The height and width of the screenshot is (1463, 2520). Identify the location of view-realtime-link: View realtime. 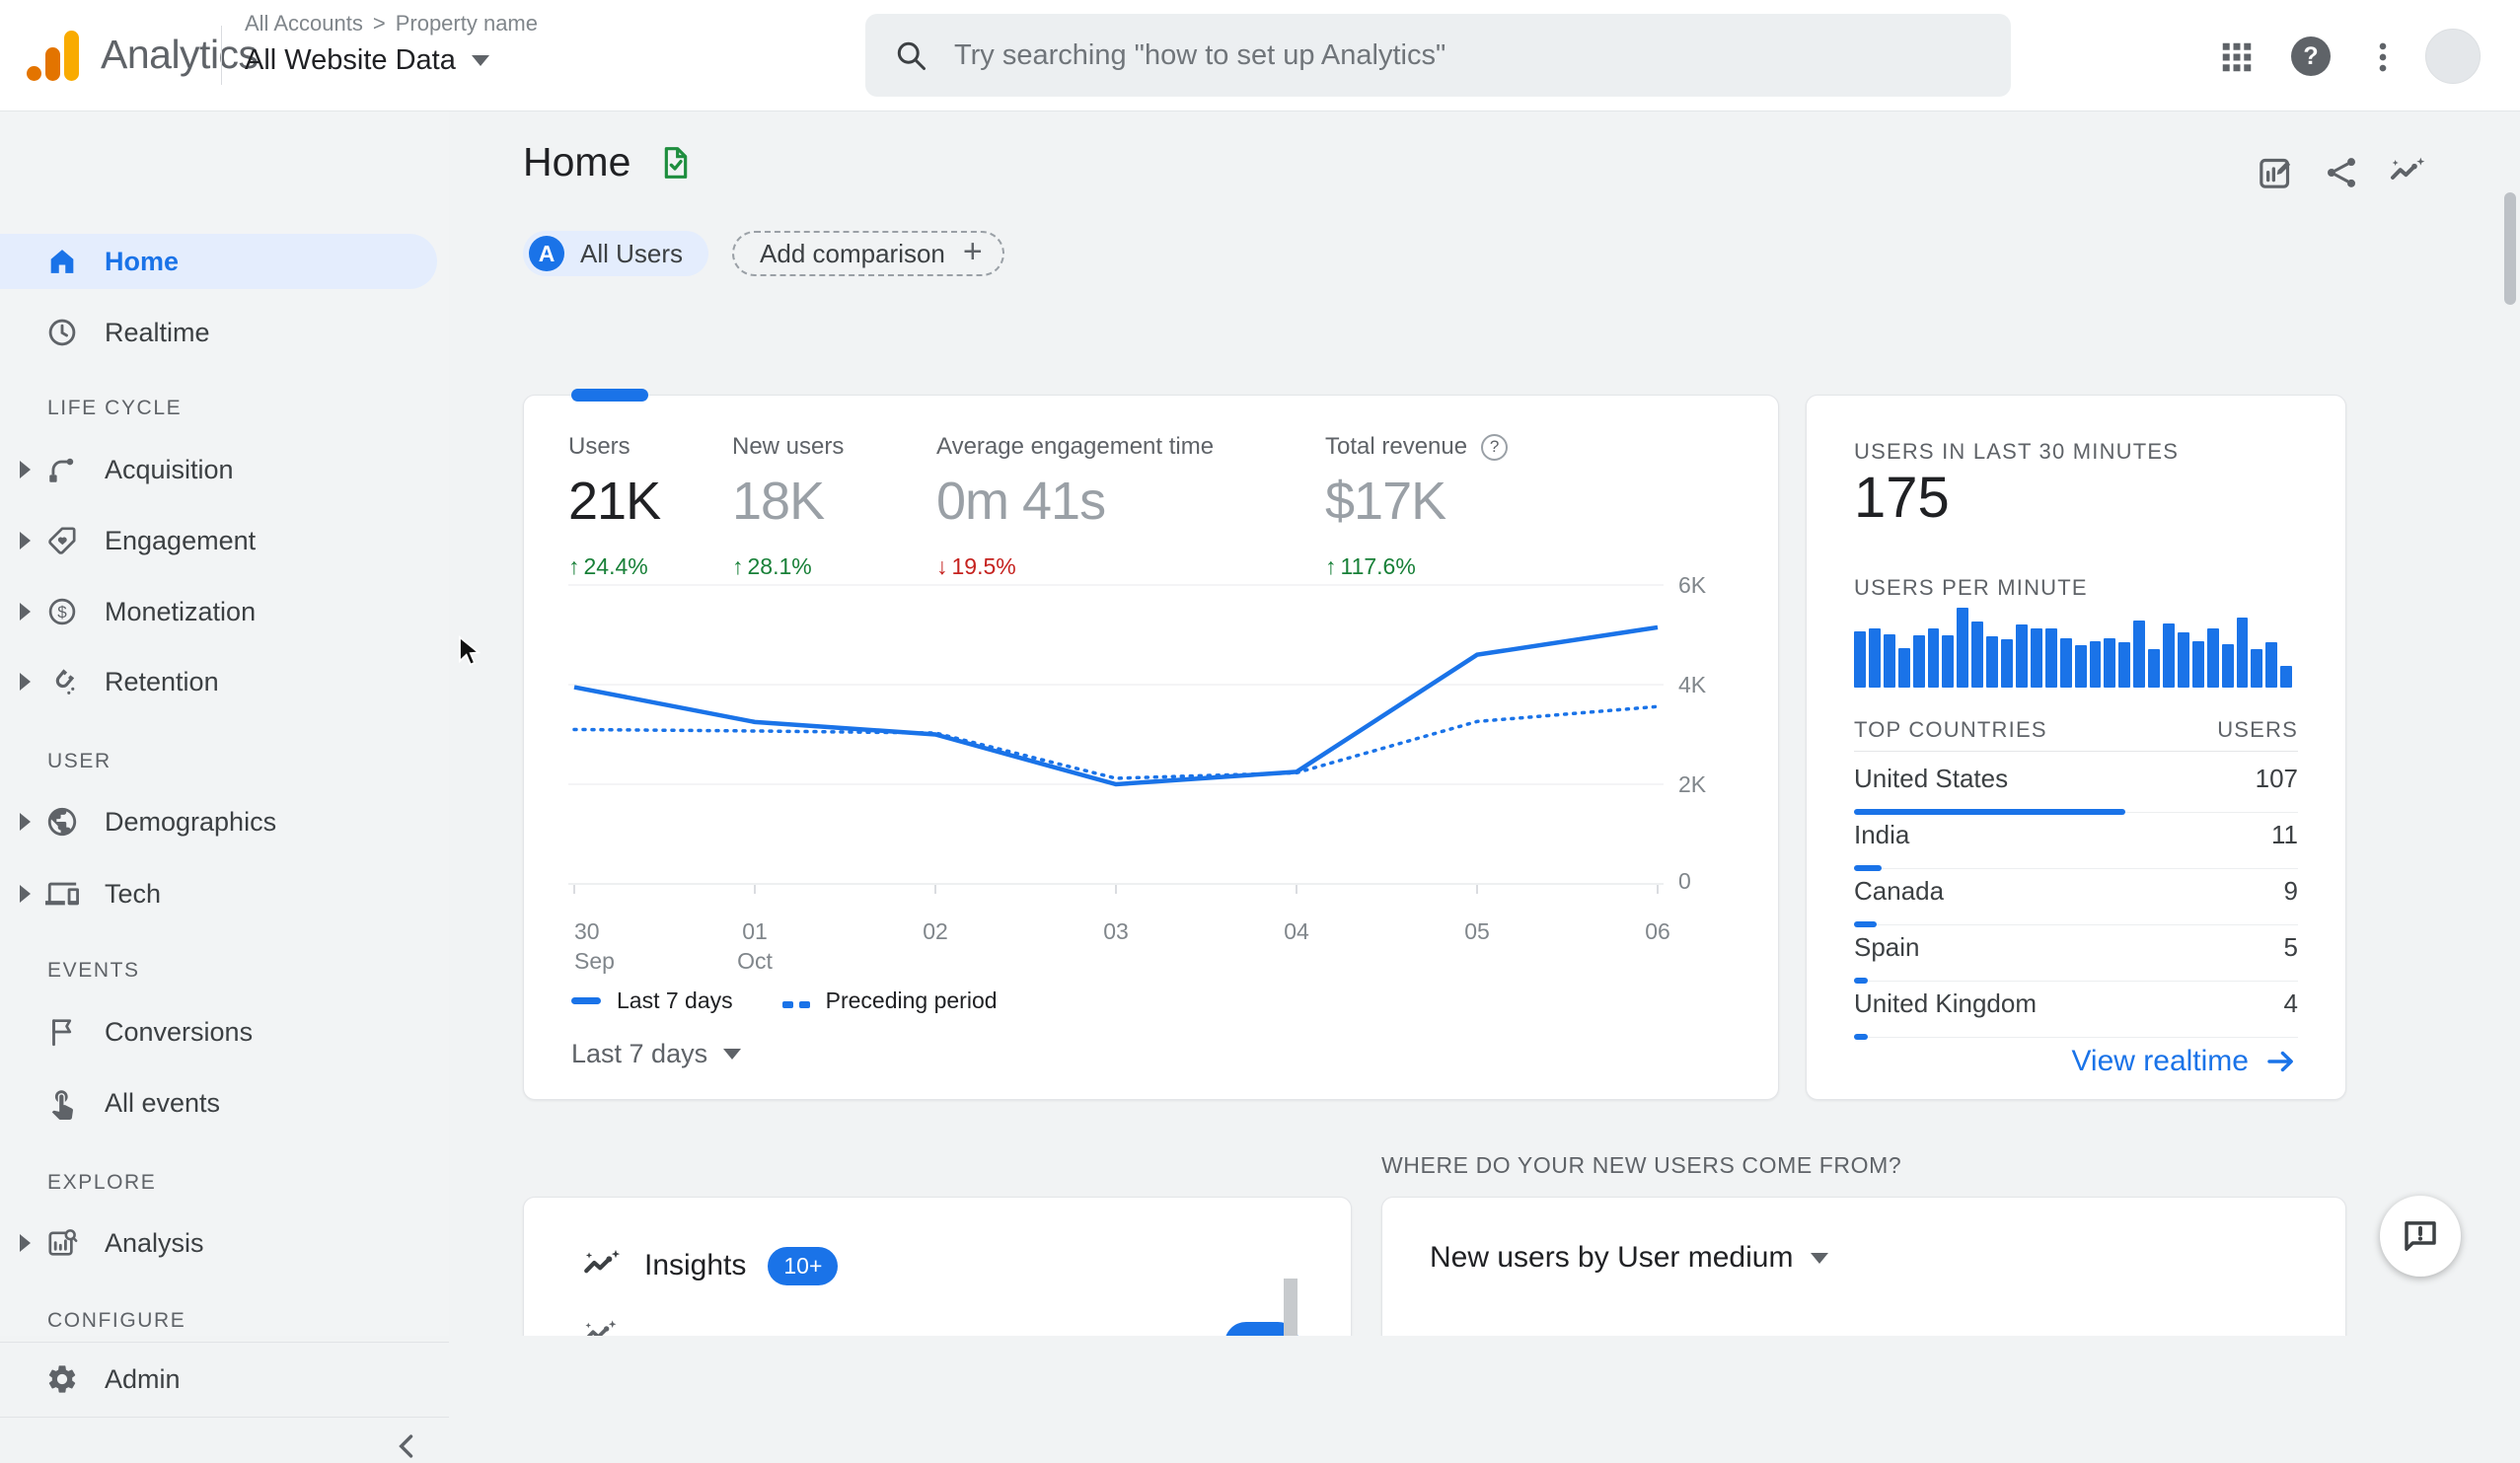
(2184, 1061).